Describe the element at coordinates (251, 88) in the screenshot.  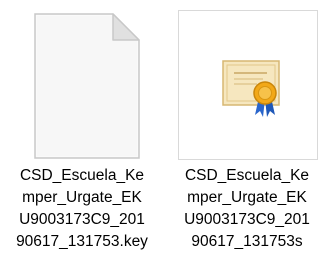
I see `certificate-icon` at that location.